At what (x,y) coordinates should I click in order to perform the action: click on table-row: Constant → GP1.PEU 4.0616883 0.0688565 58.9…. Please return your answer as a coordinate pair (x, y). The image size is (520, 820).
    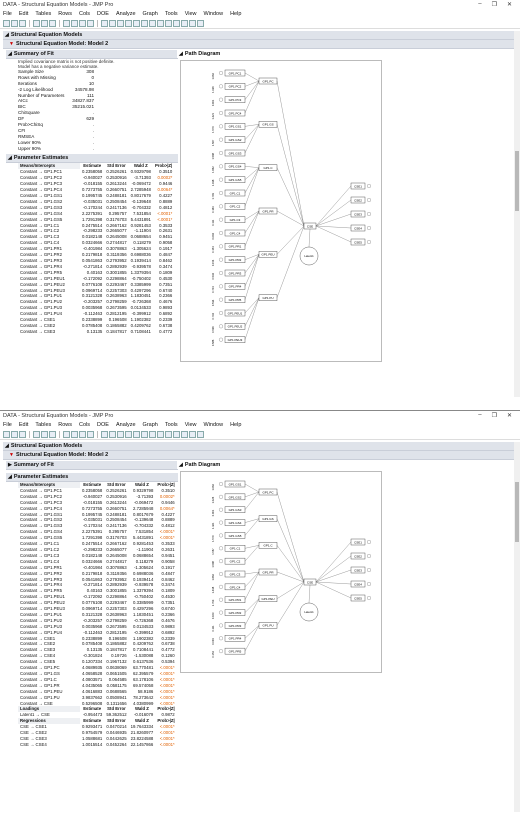
    Looking at the image, I should click on (97, 692).